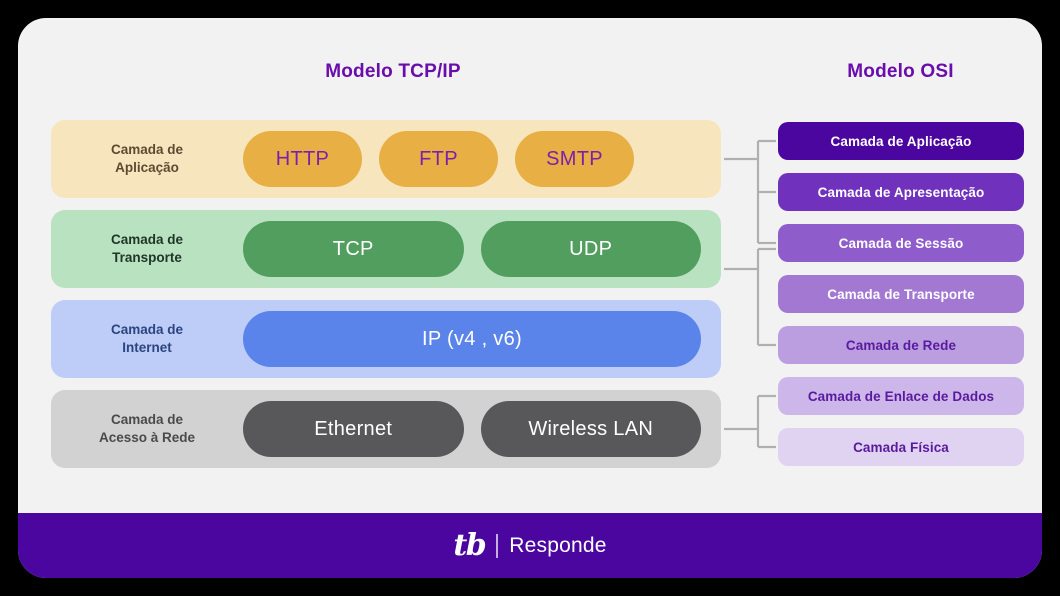 This screenshot has height=596, width=1060. Describe the element at coordinates (302, 159) in the screenshot. I see `protocol-http: HTTP` at that location.